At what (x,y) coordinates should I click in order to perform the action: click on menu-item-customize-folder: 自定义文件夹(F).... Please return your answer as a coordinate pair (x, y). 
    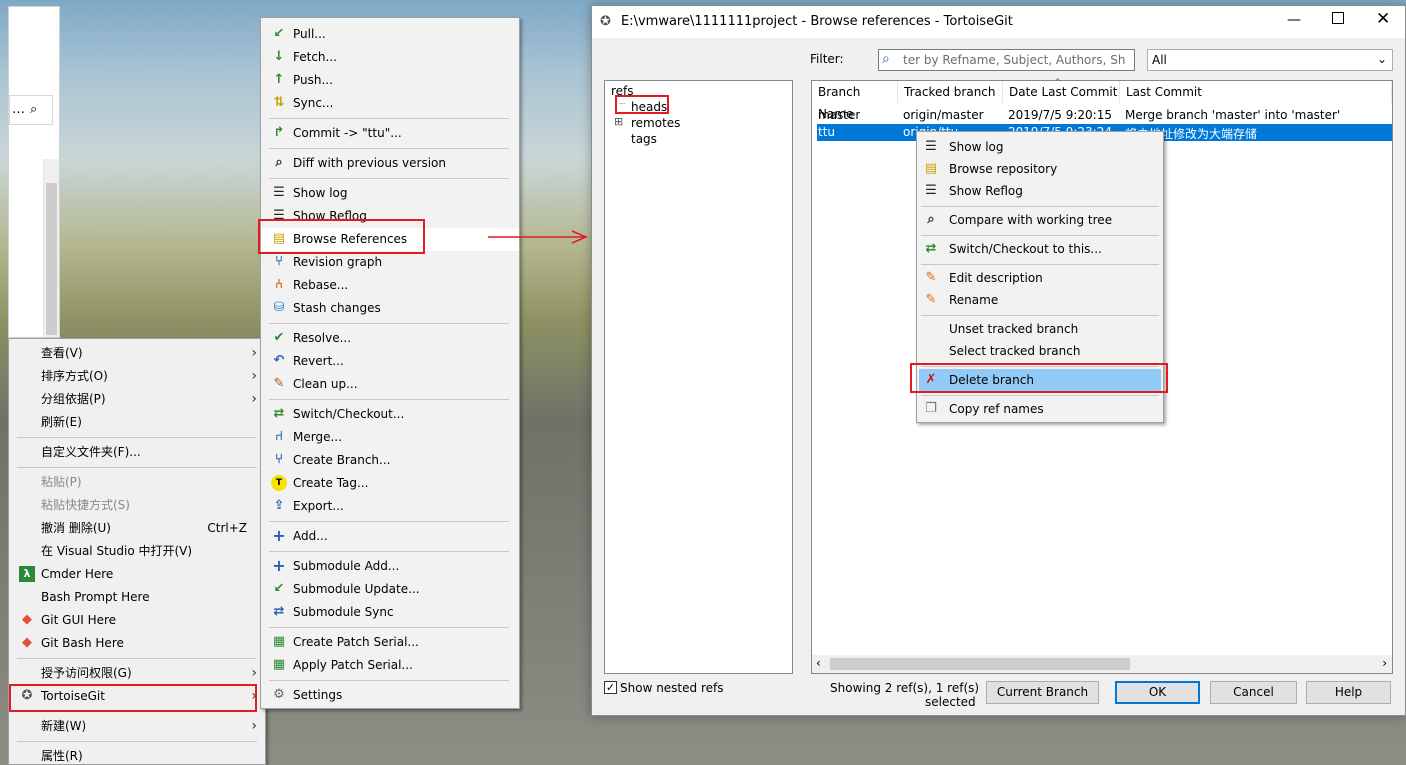
    Looking at the image, I should click on (137, 452).